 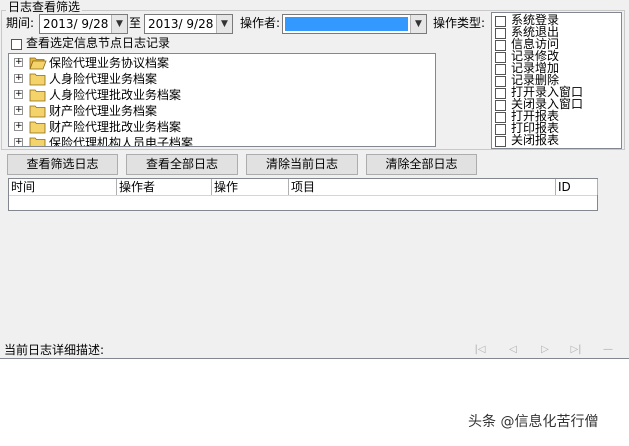 What do you see at coordinates (103, 111) in the screenshot?
I see `tree-node-label: 财产险代理业务档案` at bounding box center [103, 111].